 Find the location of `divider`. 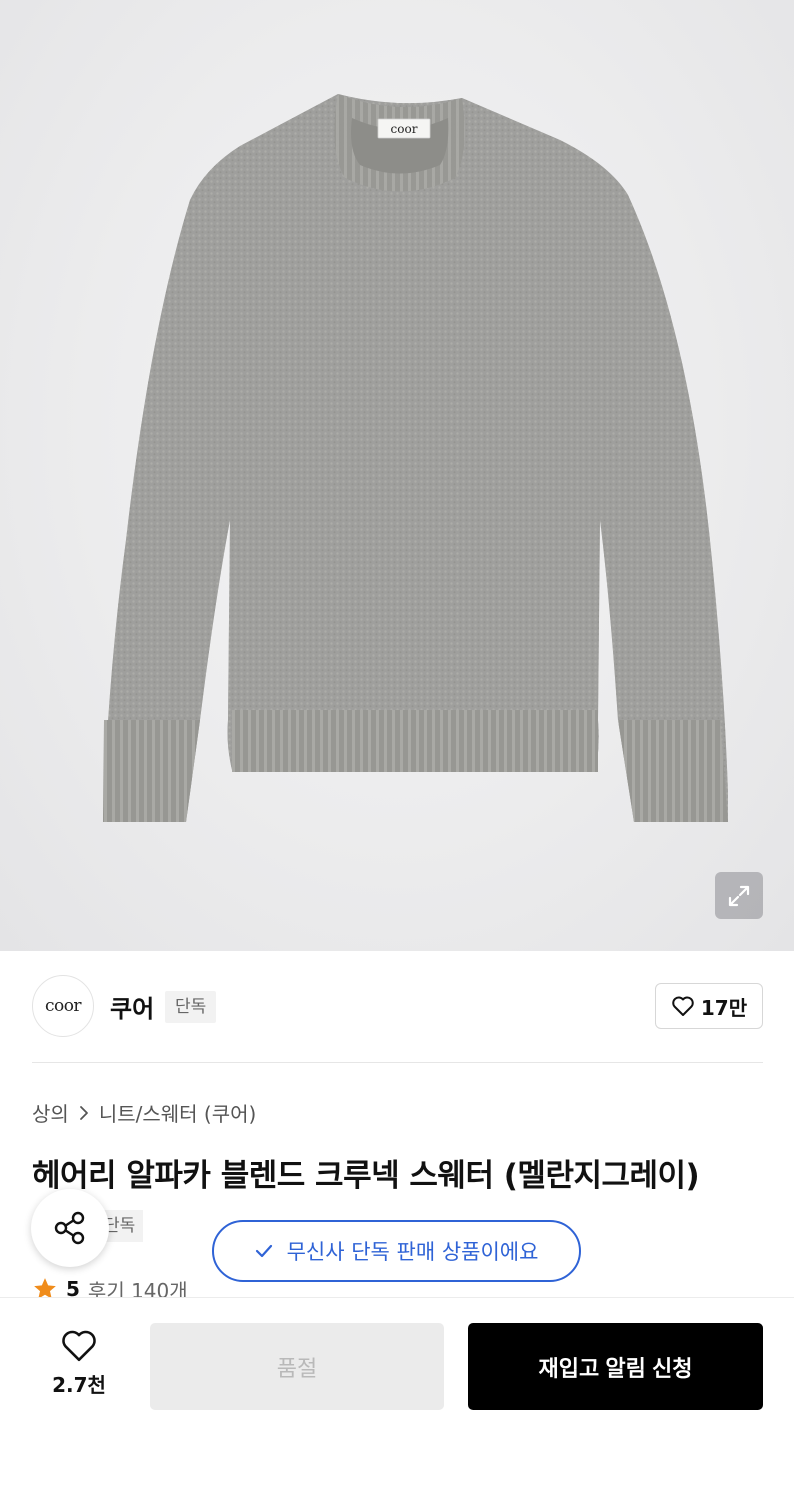

divider is located at coordinates (397, 1062).